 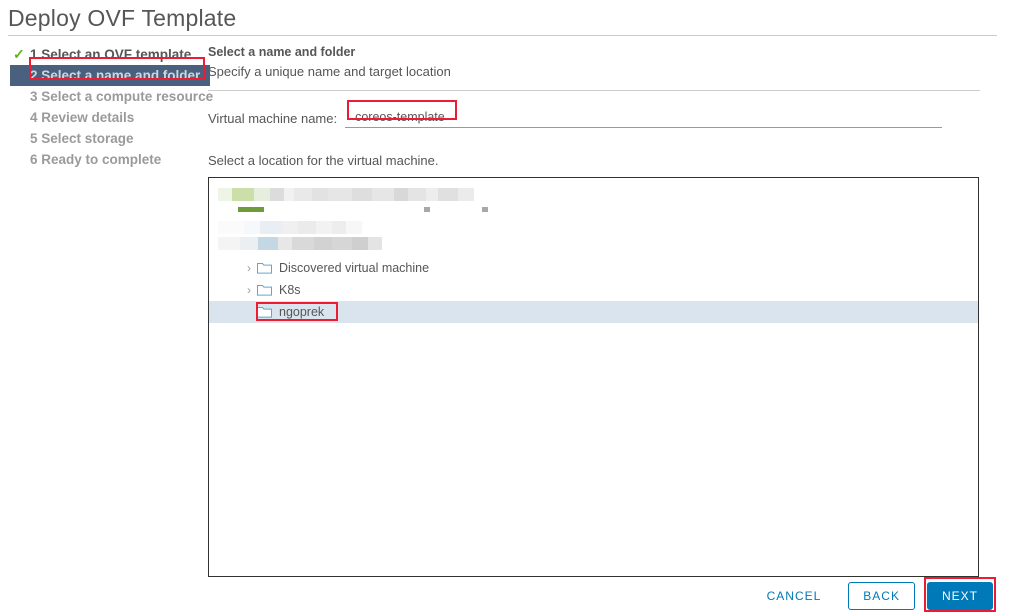 What do you see at coordinates (593, 268) in the screenshot?
I see `tree-row: › Discovered virtual machine` at bounding box center [593, 268].